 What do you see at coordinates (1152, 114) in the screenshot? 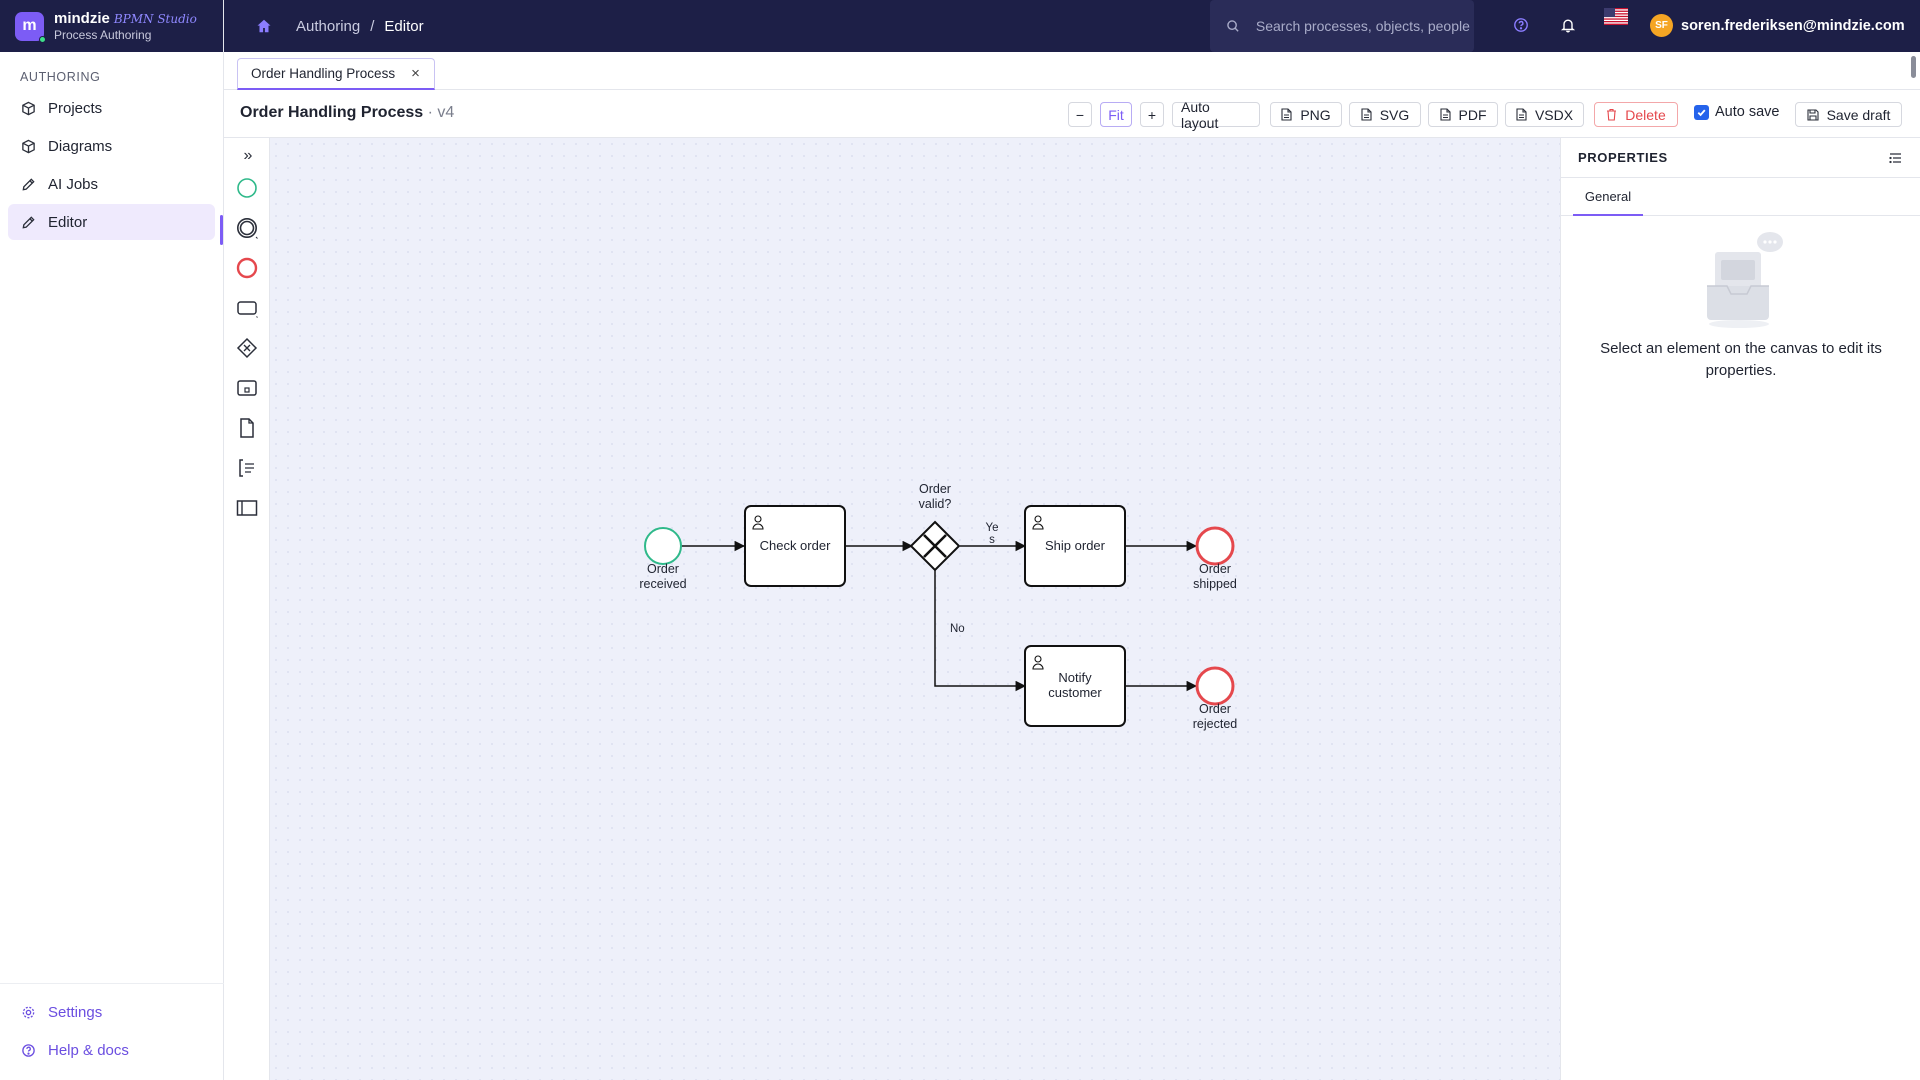
I see `zoom-in-button: +` at bounding box center [1152, 114].